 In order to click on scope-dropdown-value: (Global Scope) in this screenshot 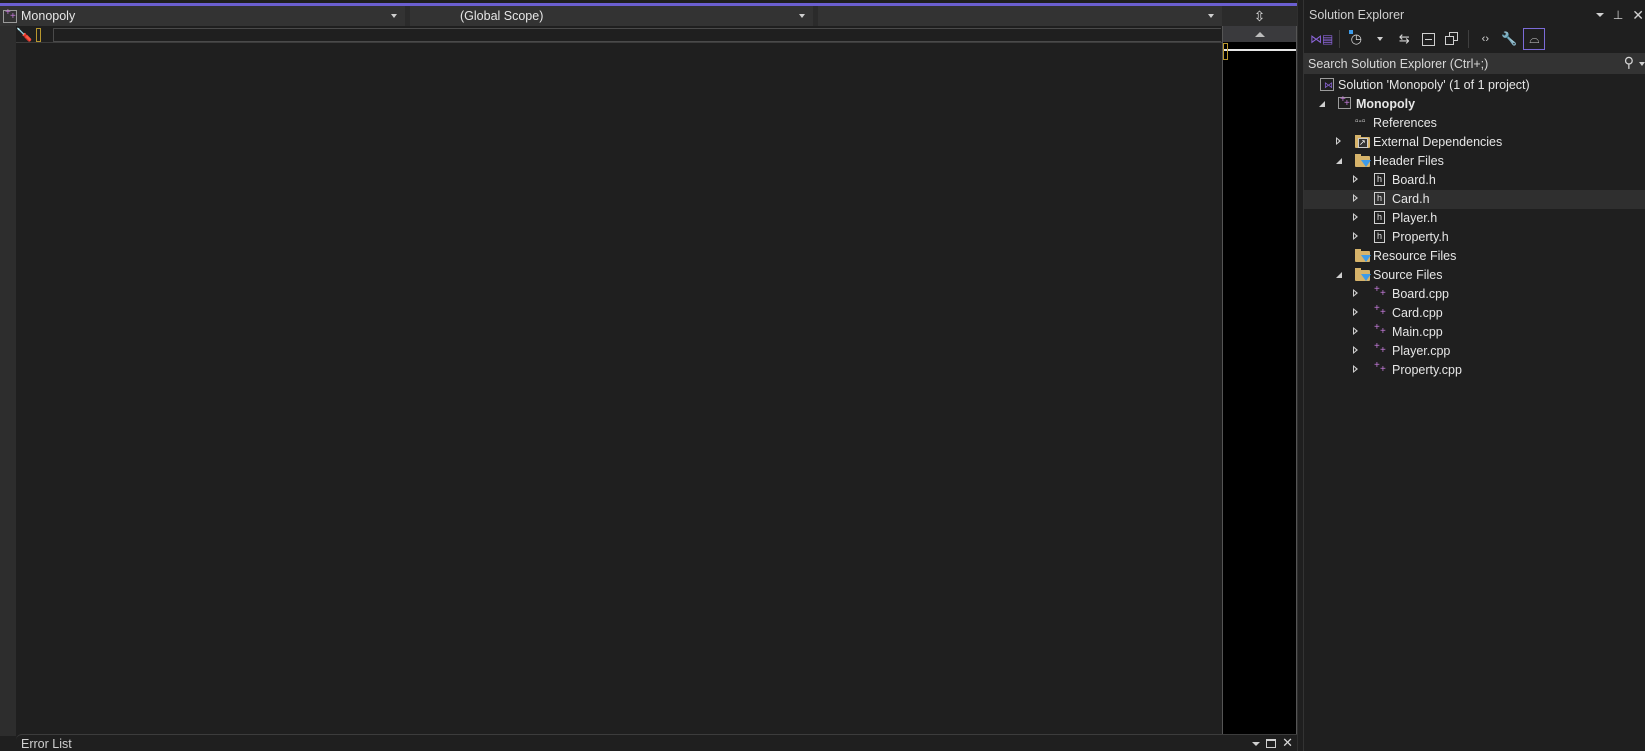, I will do `click(502, 16)`.